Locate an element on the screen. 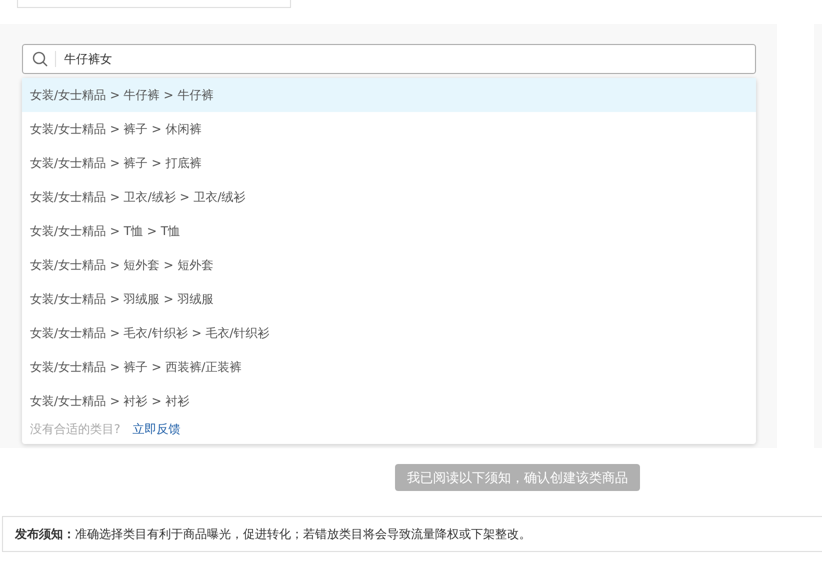 This screenshot has width=822, height=579. feedback-prompt: 没有合适的类目? is located at coordinates (75, 429).